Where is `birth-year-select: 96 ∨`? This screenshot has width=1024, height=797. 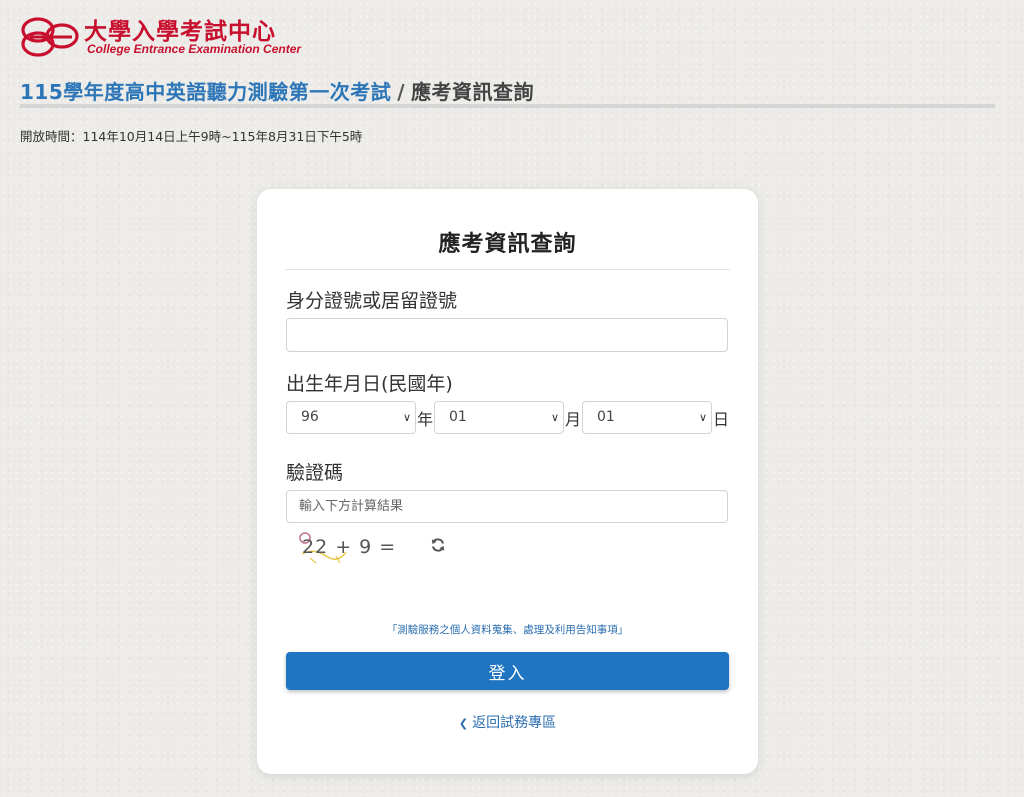 birth-year-select: 96 ∨ is located at coordinates (351, 417).